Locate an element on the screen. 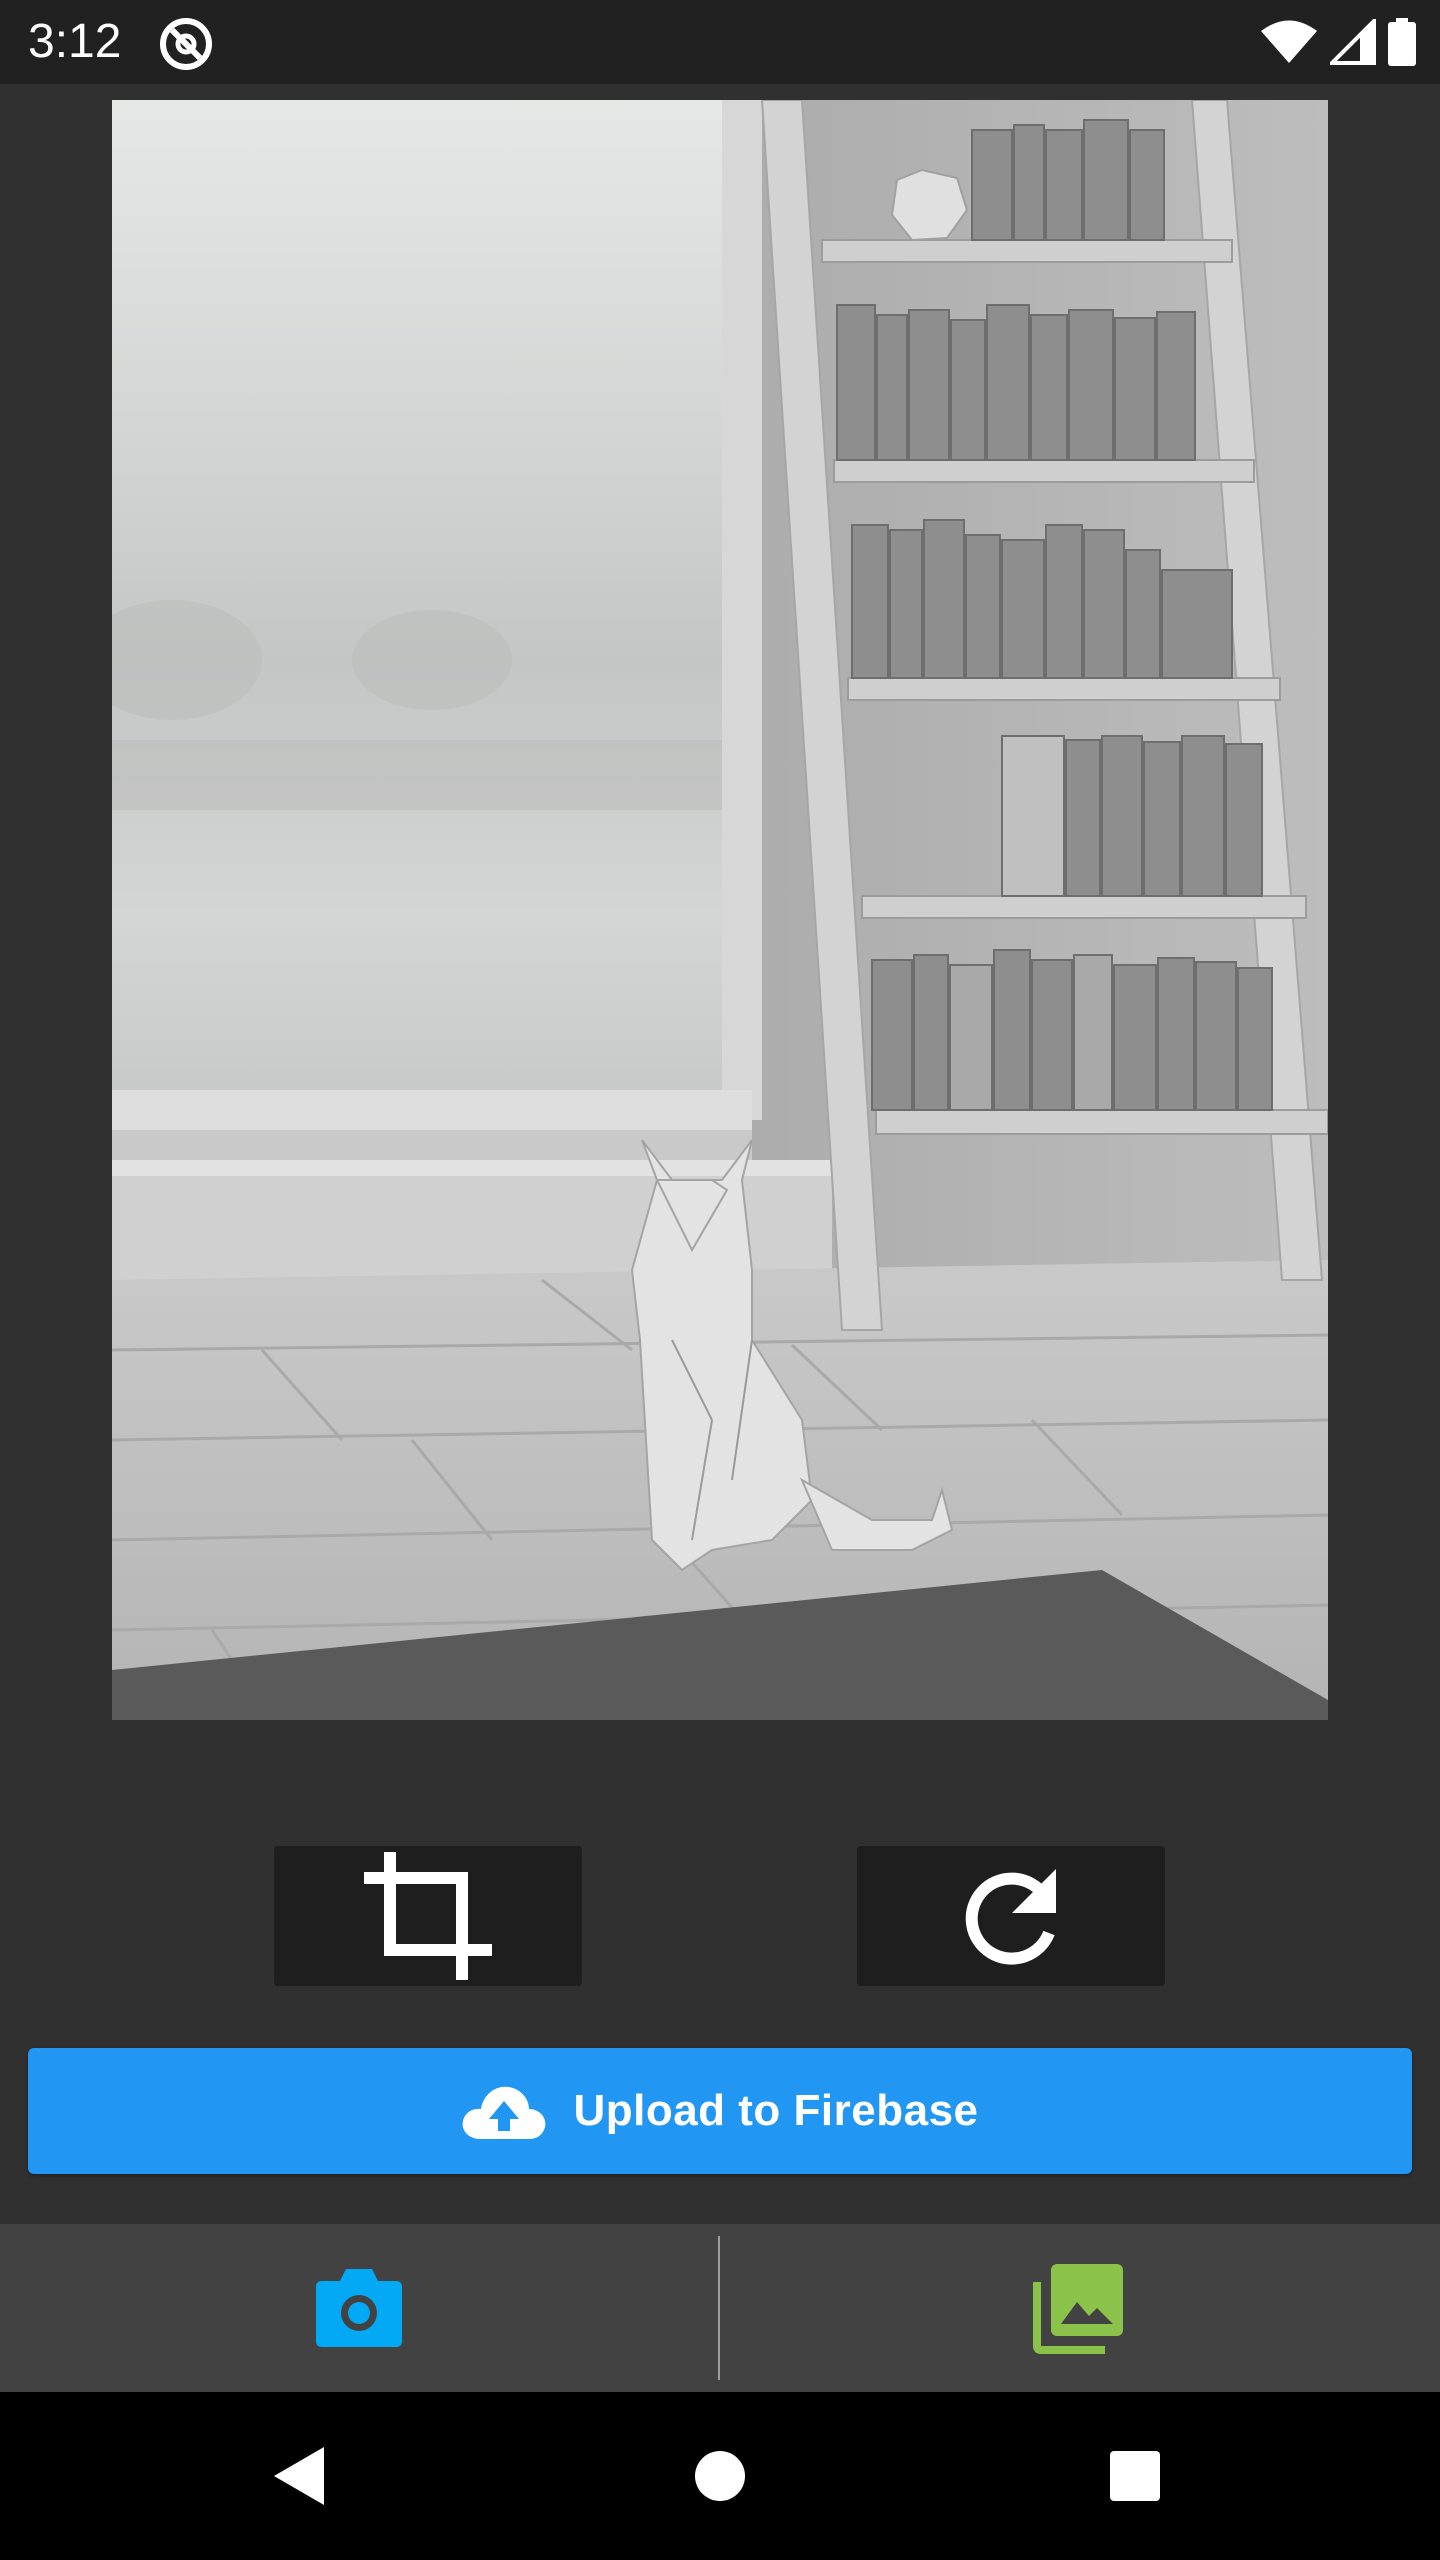 This screenshot has height=2560, width=1440. status-time: 3:12 is located at coordinates (75, 41).